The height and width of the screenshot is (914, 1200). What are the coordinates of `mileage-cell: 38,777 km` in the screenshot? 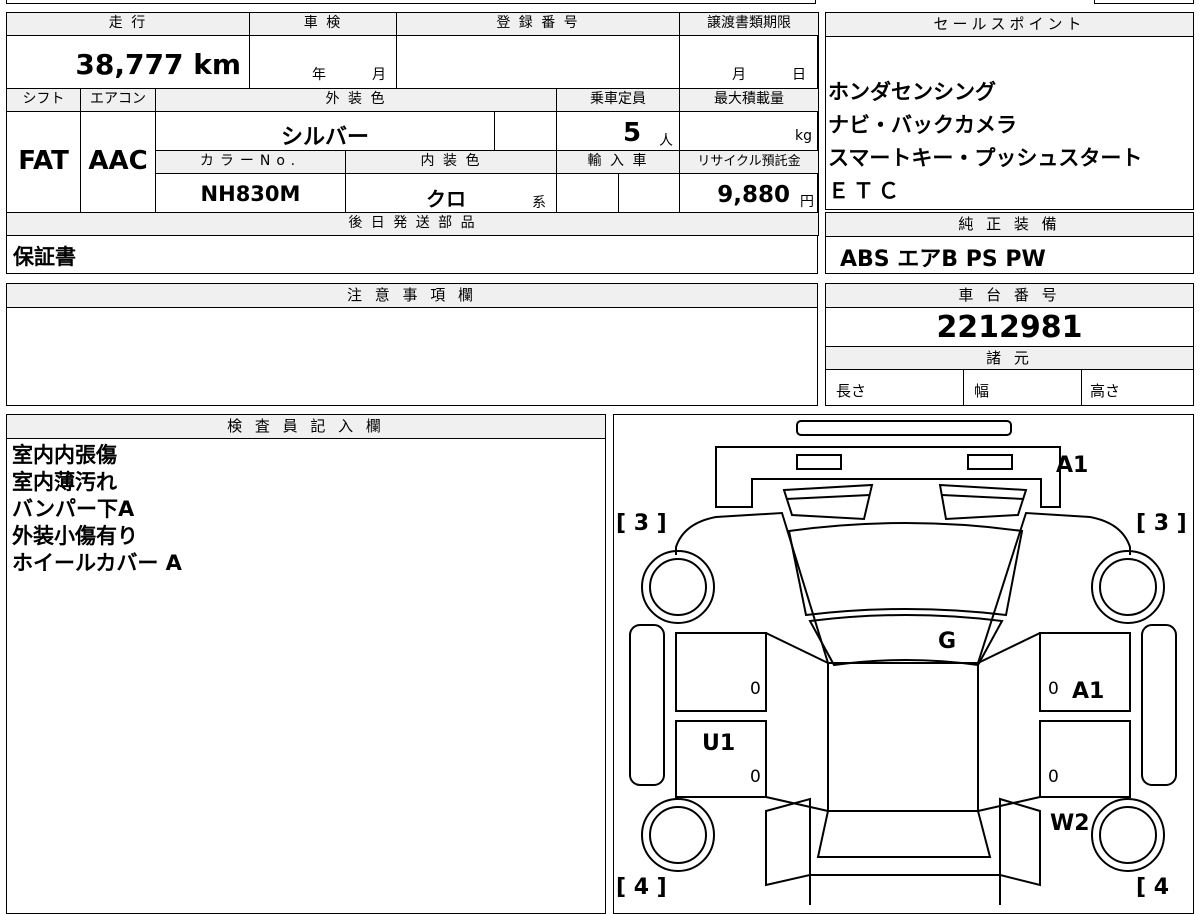 It's located at (128, 62).